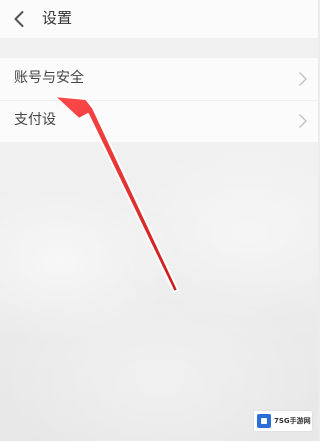 The height and width of the screenshot is (441, 320). I want to click on top-bar: 设置, so click(159, 19).